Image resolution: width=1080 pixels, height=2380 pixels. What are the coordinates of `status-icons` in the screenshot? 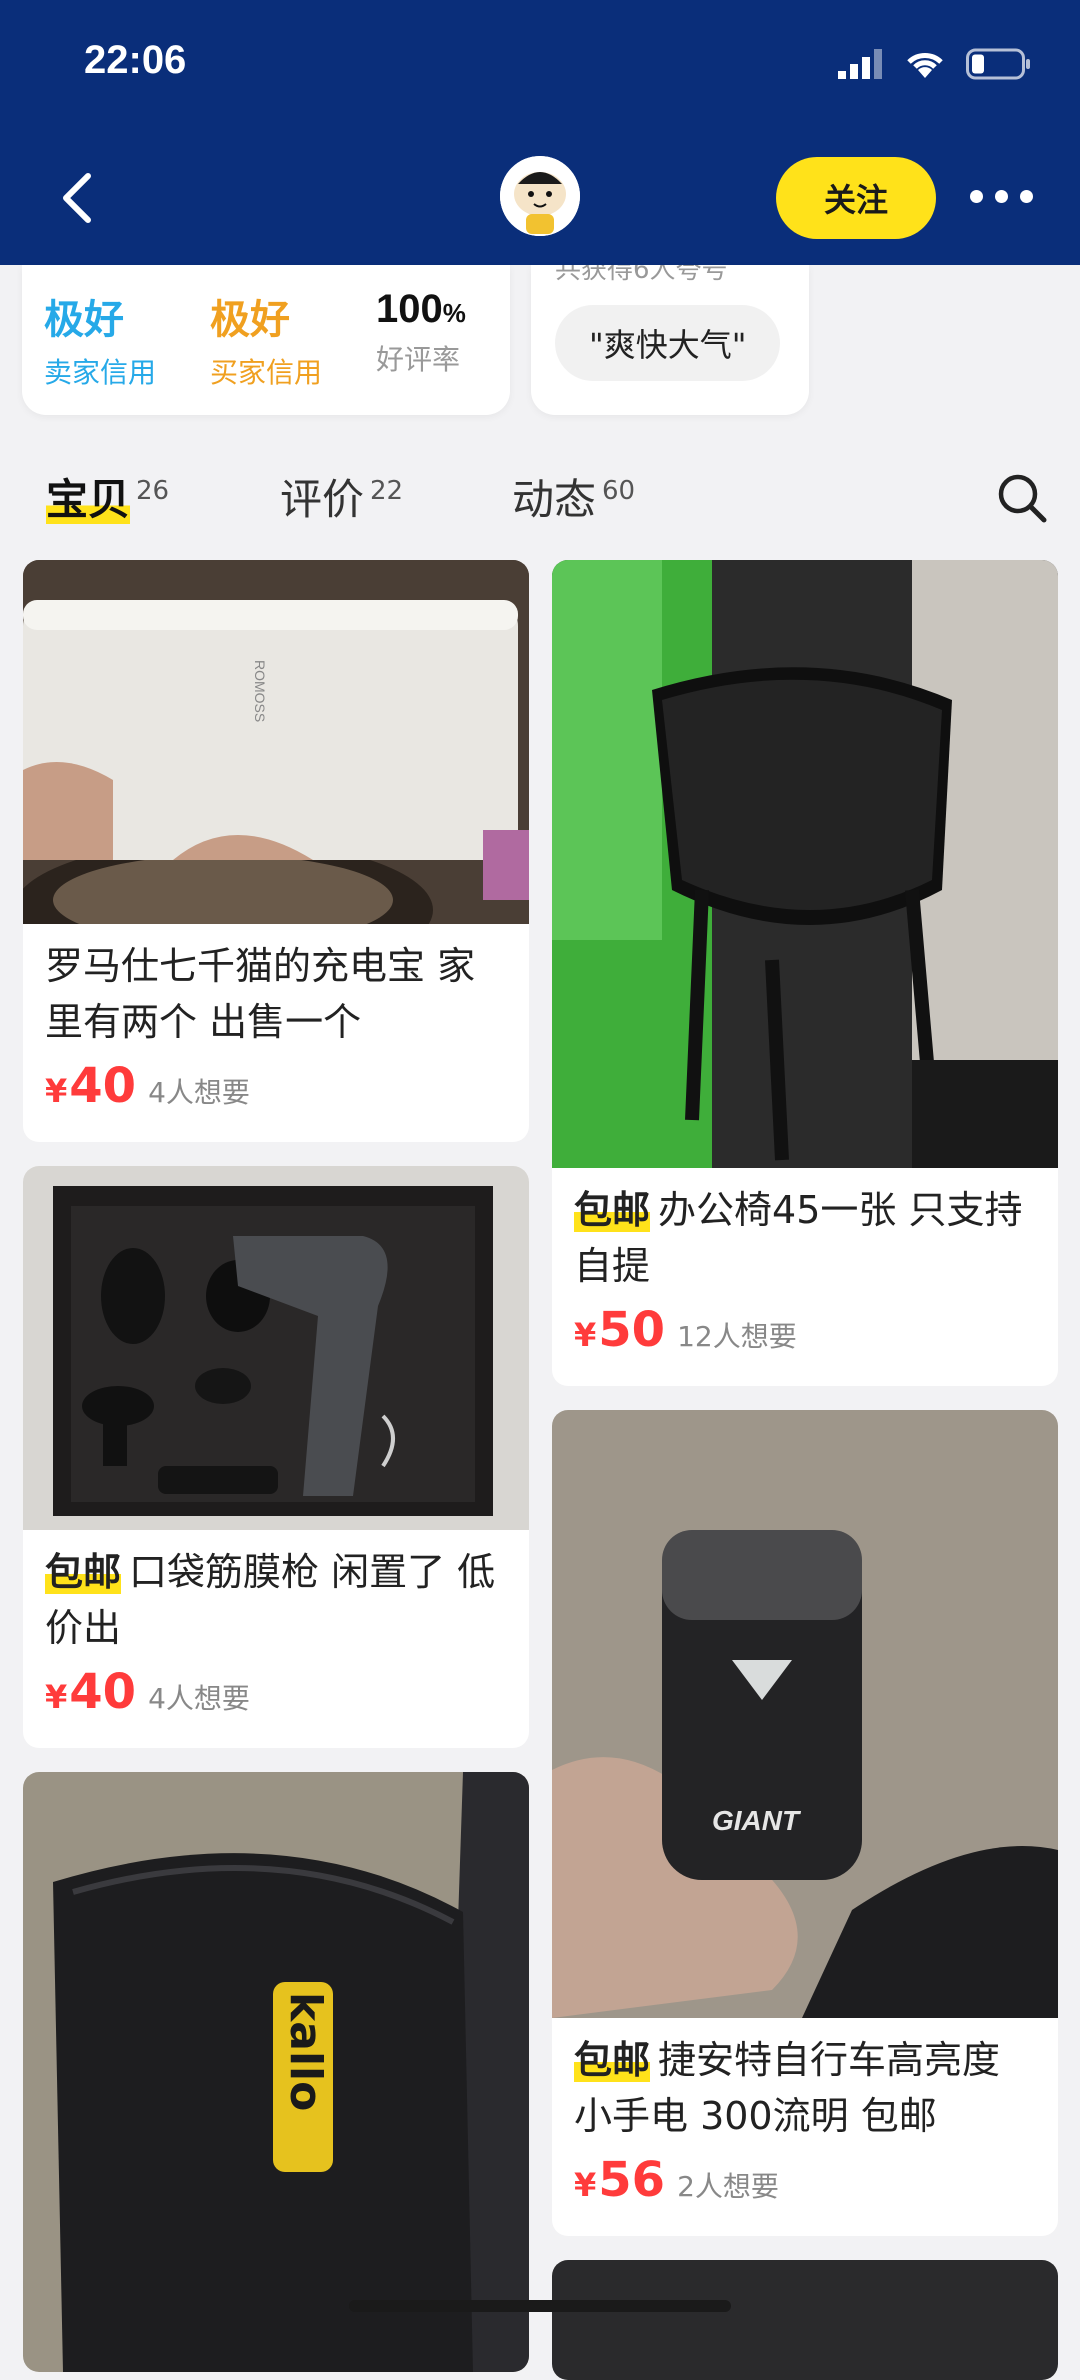 It's located at (935, 64).